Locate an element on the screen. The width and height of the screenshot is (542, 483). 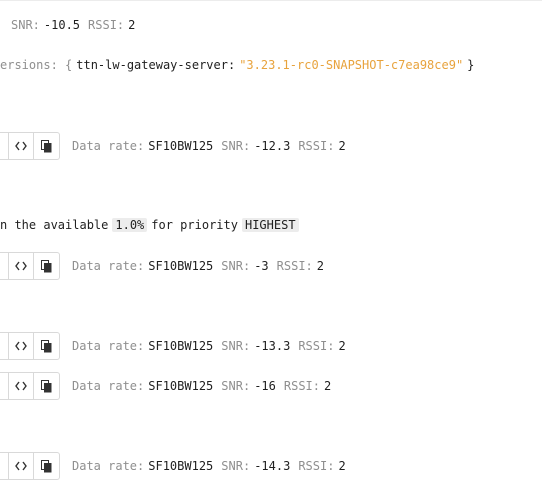
event-meta-2: Data rate: SF10BW125 SNR: -3 RSSI: 2 is located at coordinates (198, 266).